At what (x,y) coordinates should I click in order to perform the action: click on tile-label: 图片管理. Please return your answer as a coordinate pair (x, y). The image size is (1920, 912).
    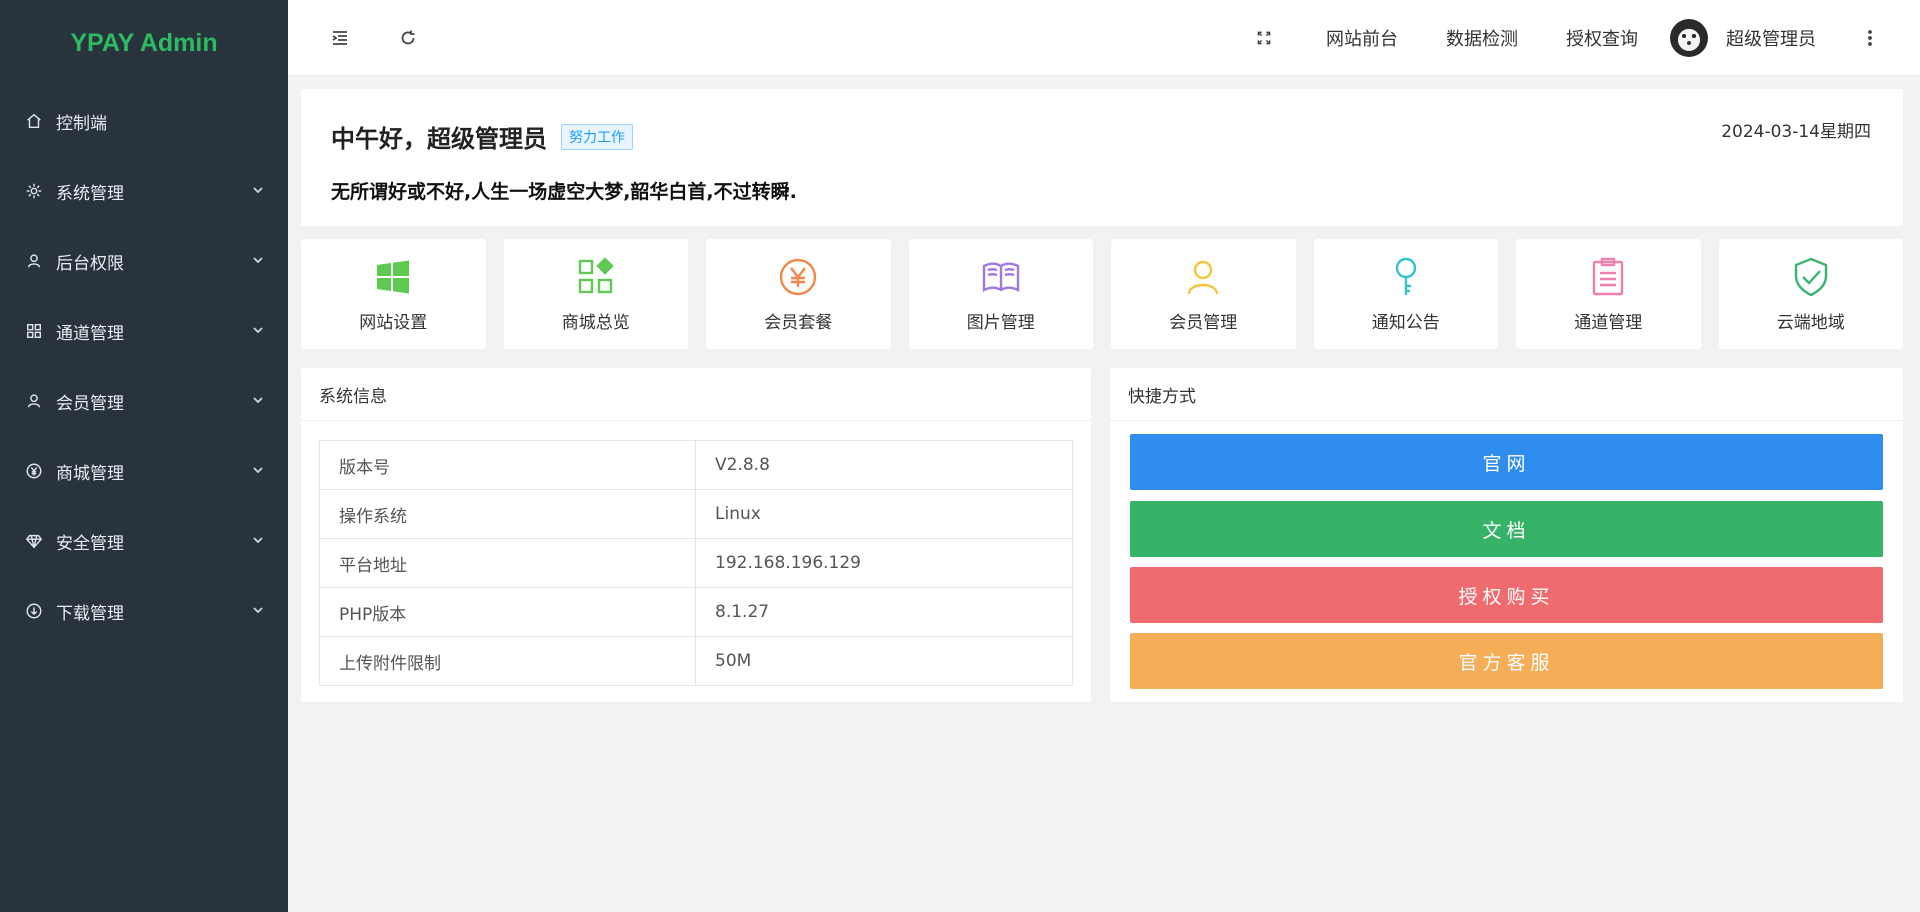
    Looking at the image, I should click on (1000, 322).